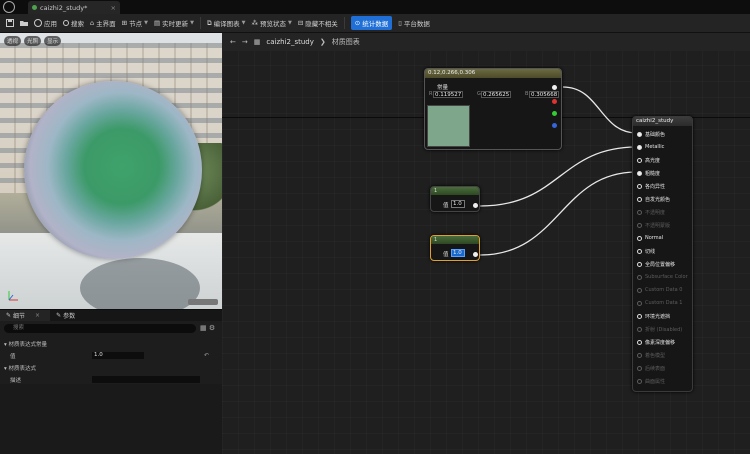  I want to click on result-input-row: 不透明蒙版, so click(653, 225).